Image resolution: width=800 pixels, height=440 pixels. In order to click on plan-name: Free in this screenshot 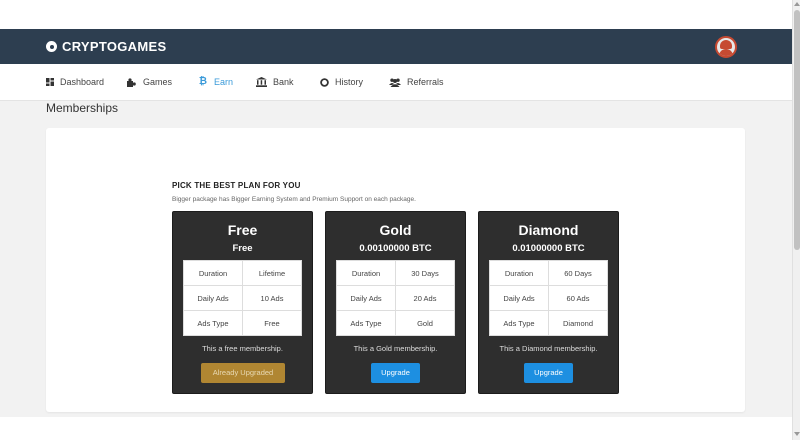, I will do `click(242, 230)`.